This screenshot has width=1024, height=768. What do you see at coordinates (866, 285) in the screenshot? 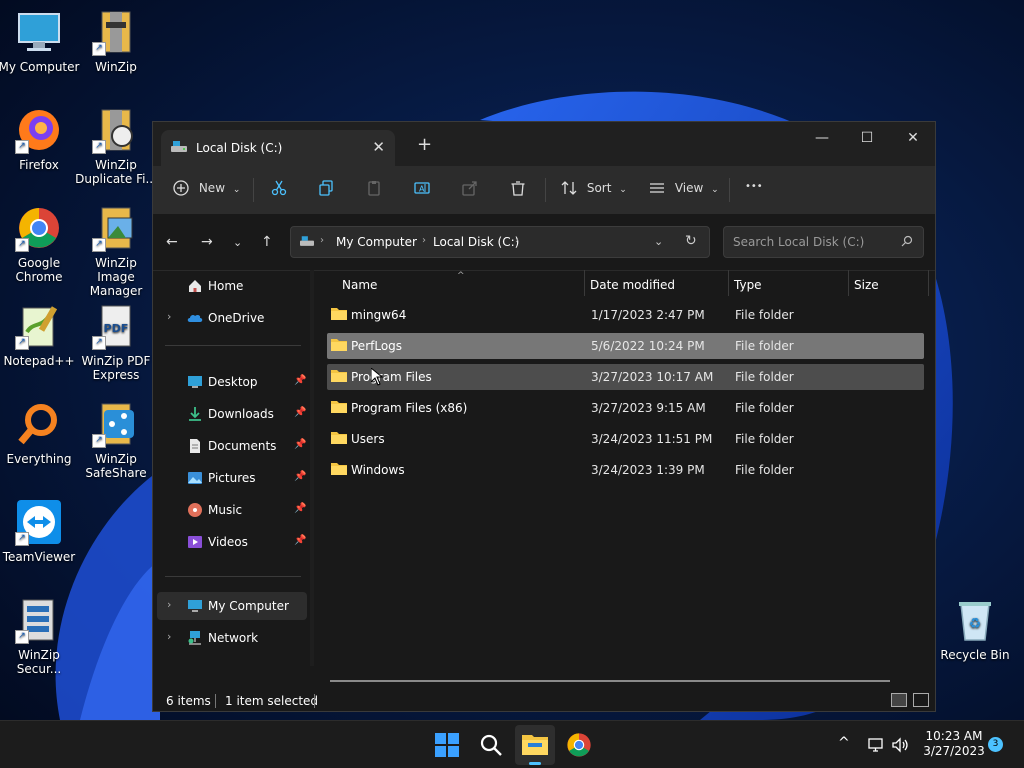
I see `column-header-size: Size` at bounding box center [866, 285].